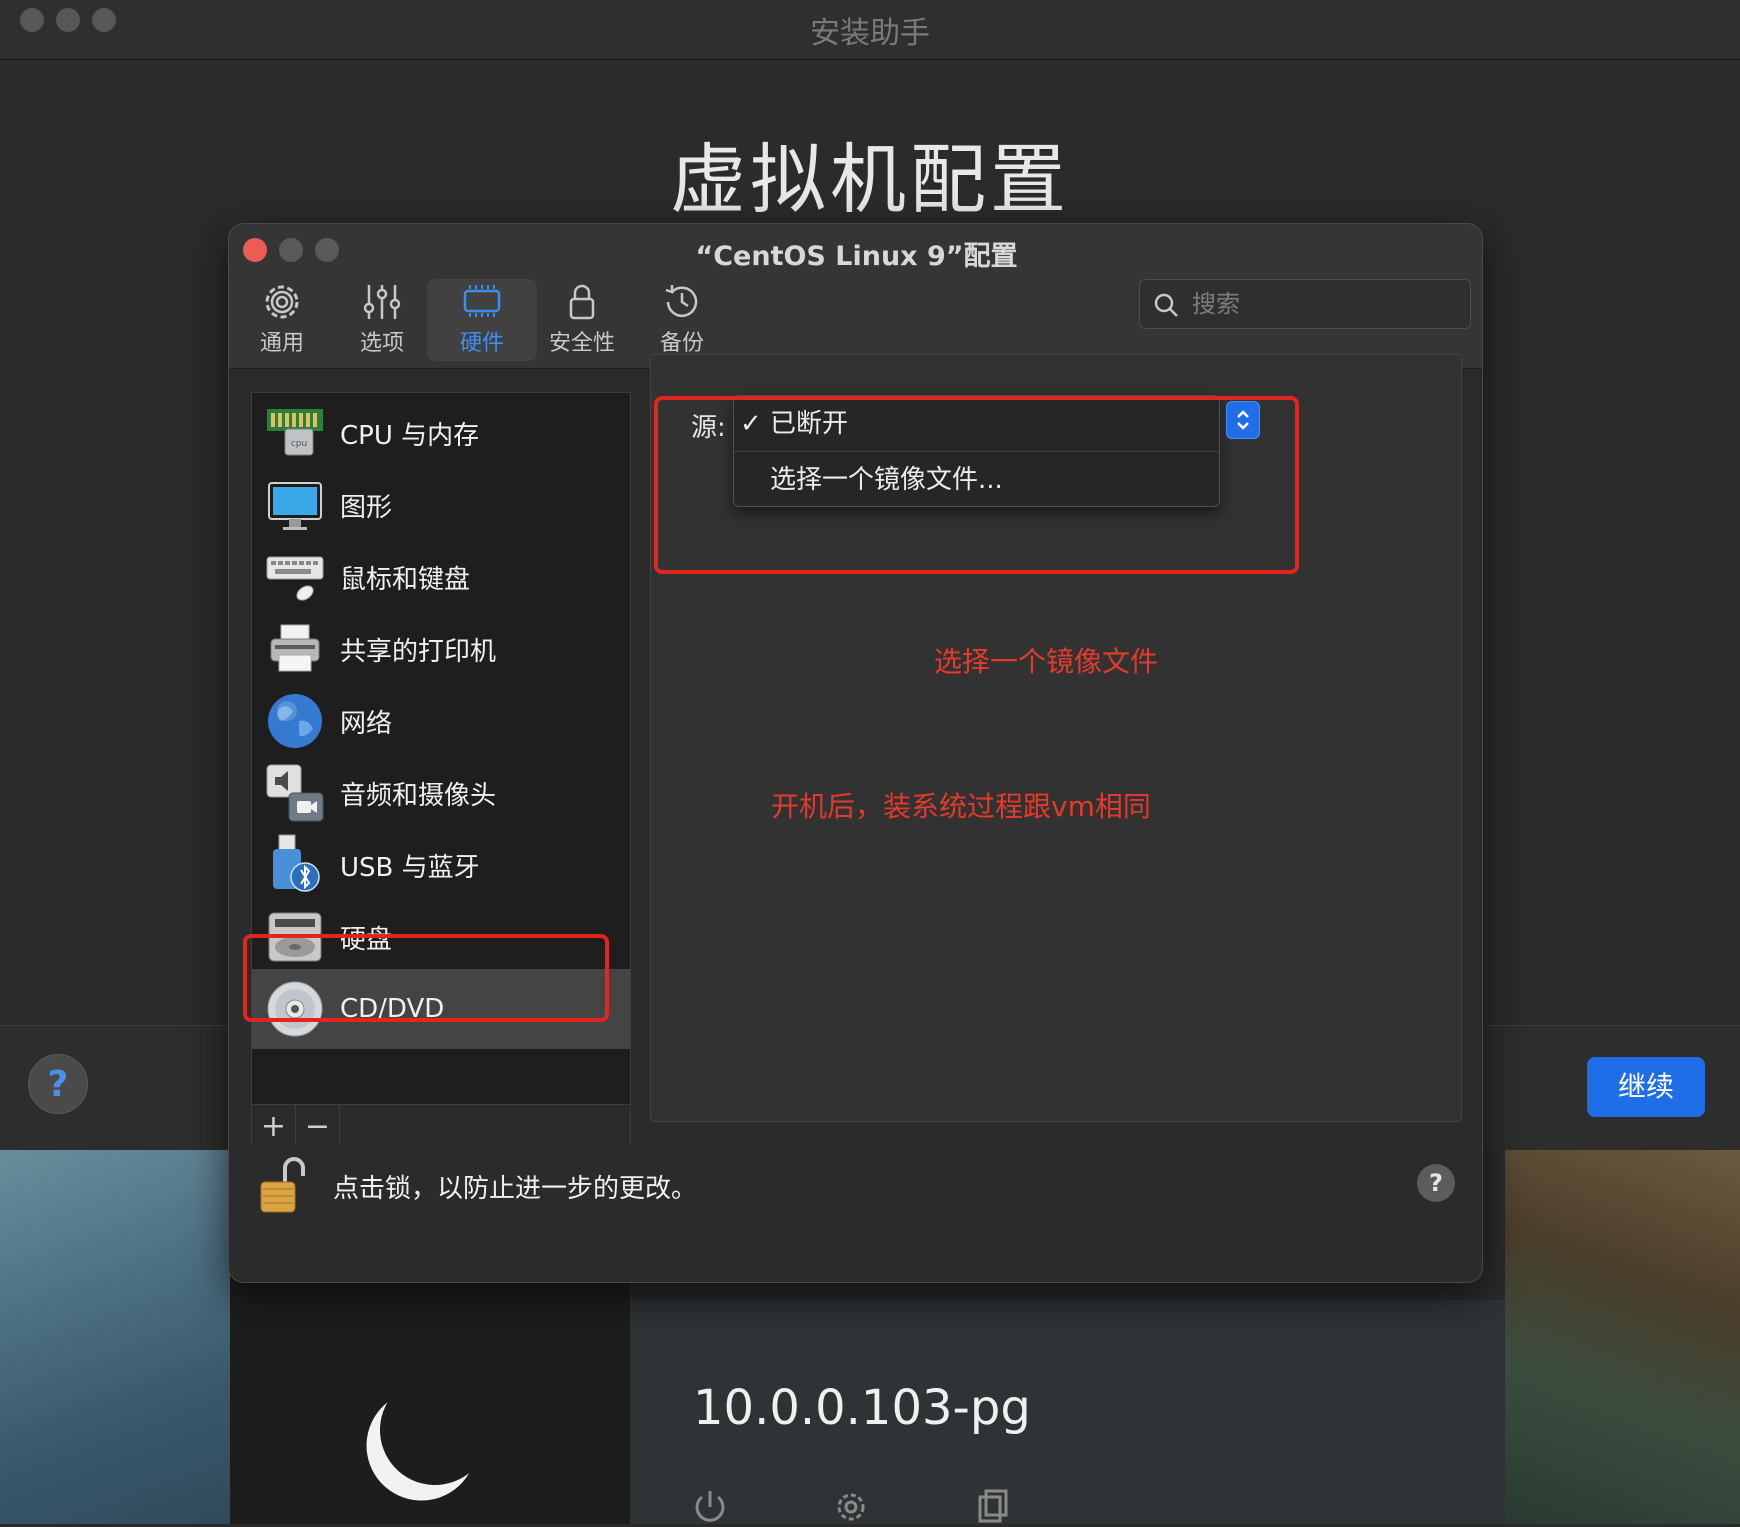 The image size is (1740, 1527). I want to click on tab-hardware: 硬件, so click(482, 320).